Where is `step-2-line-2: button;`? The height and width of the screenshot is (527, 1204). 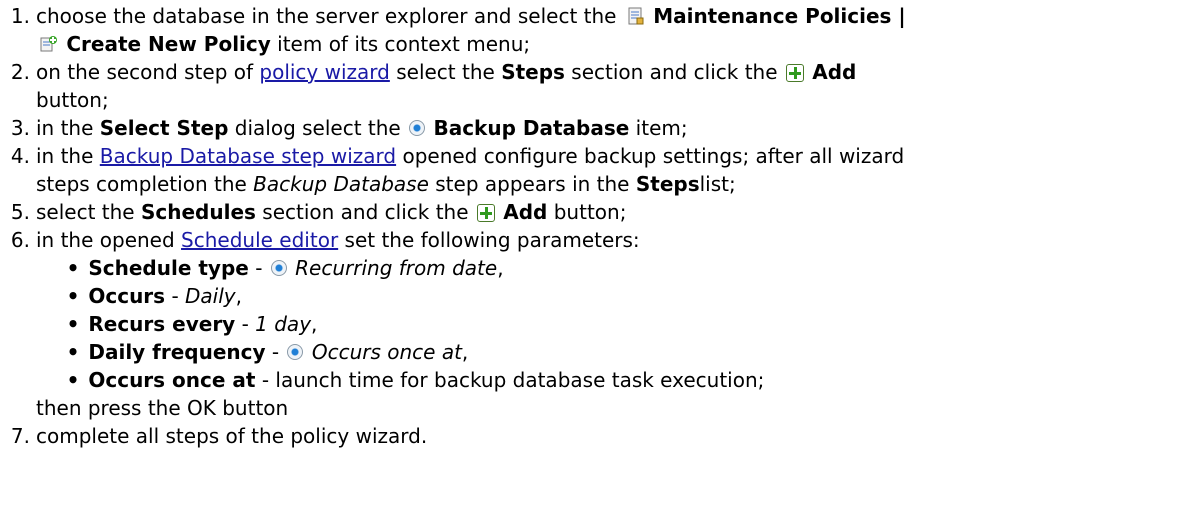 step-2-line-2: button; is located at coordinates (72, 100).